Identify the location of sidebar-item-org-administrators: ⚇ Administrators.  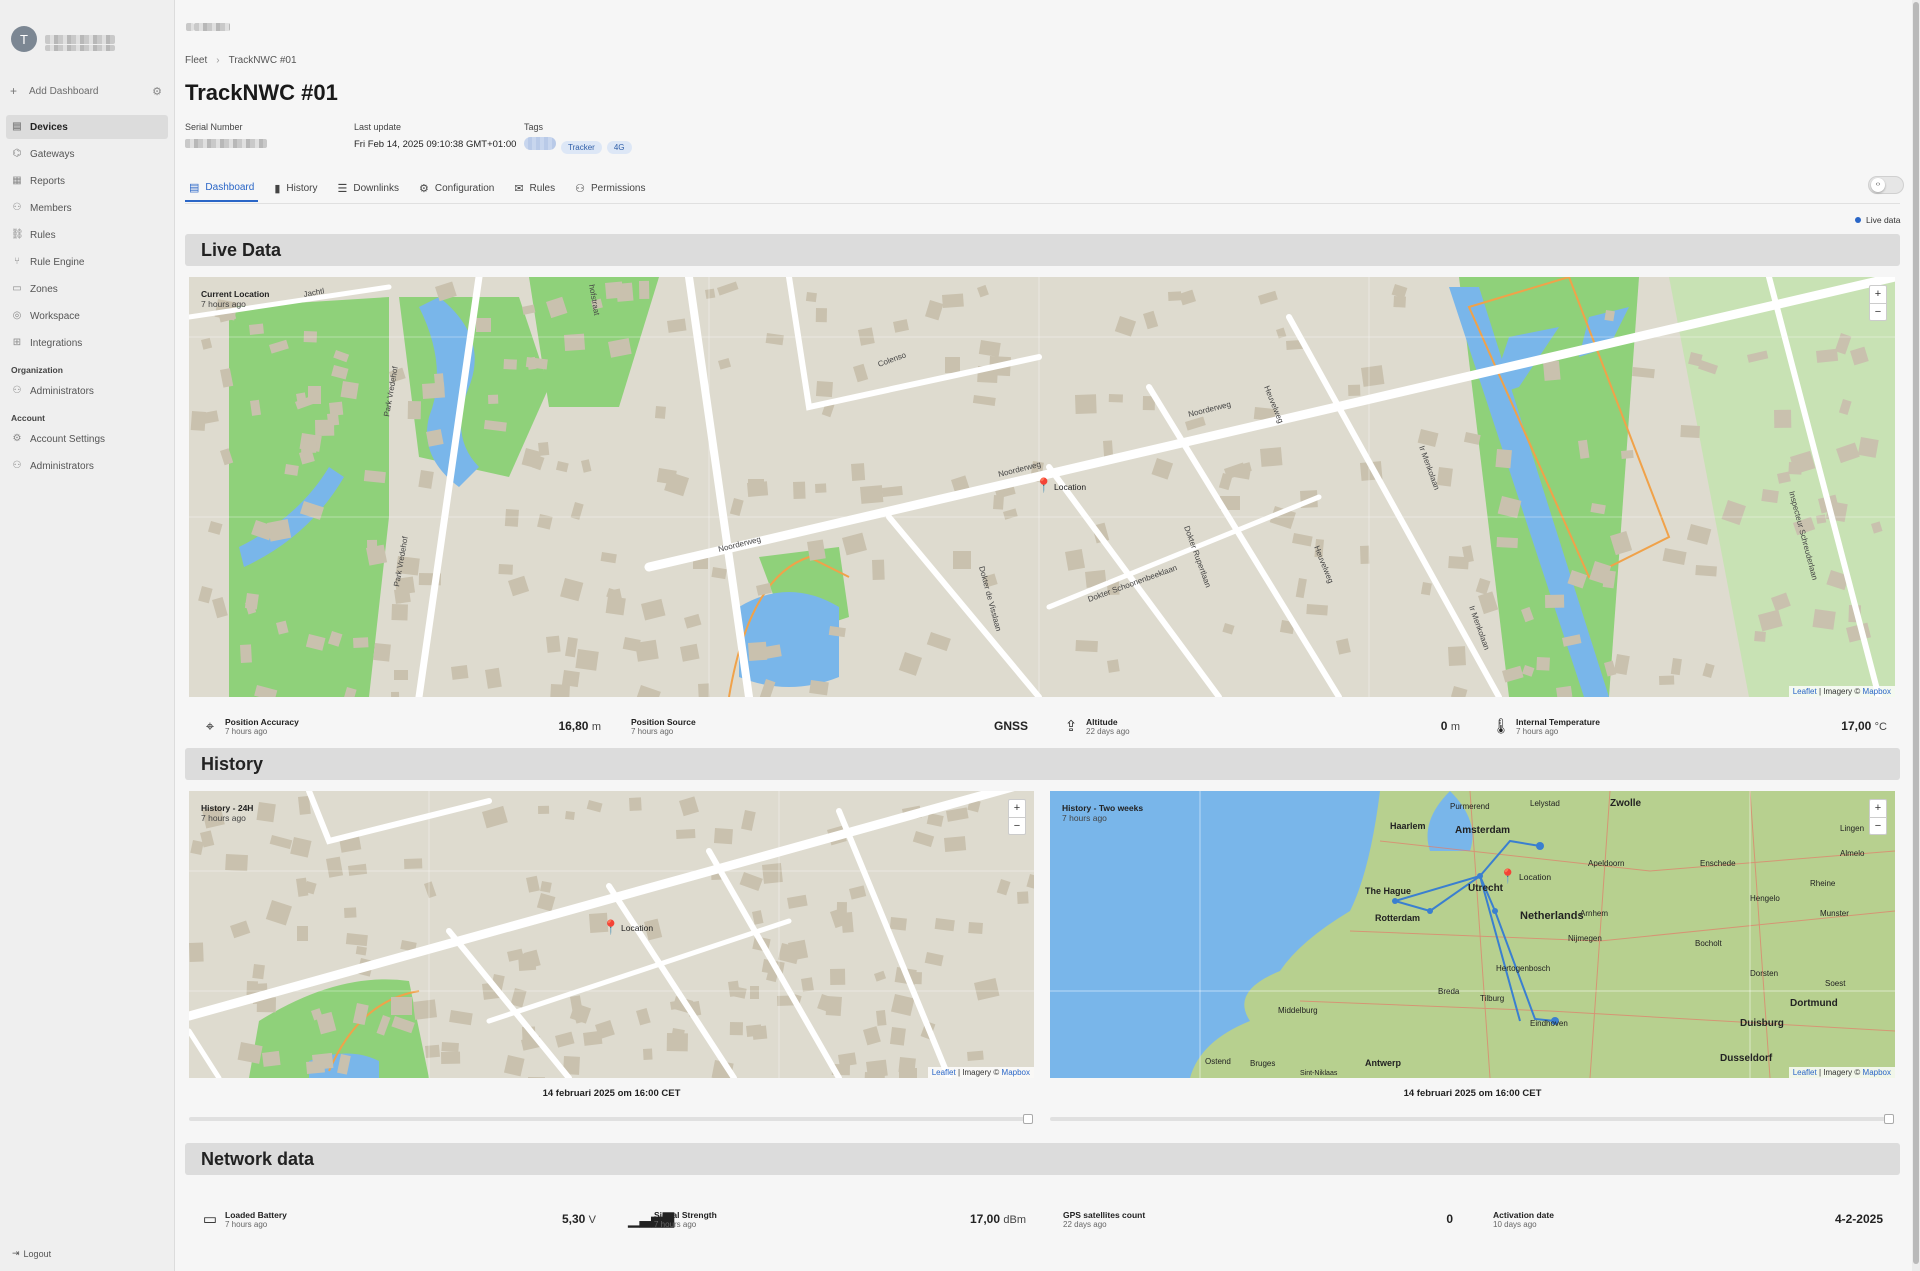
(87, 391).